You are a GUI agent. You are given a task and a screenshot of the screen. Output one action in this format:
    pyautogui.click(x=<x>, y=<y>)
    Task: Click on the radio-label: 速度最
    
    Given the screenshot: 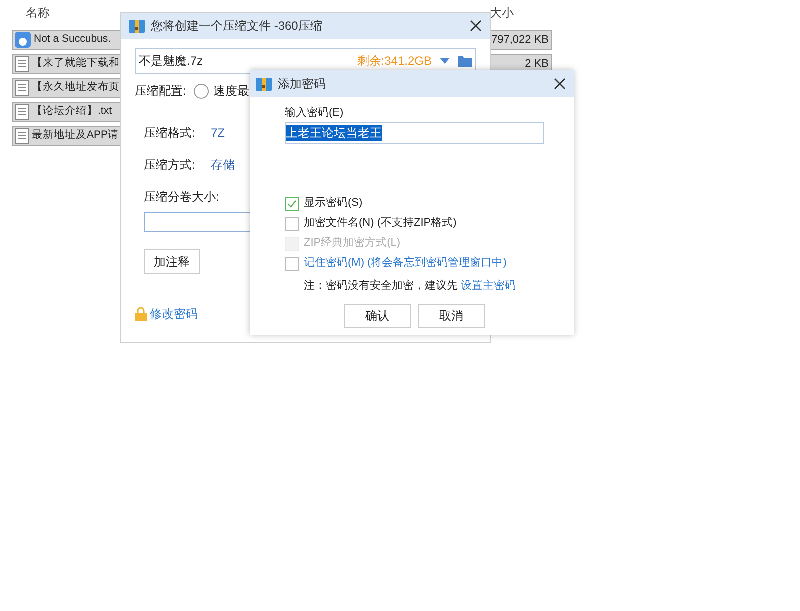 What is the action you would take?
    pyautogui.click(x=231, y=91)
    